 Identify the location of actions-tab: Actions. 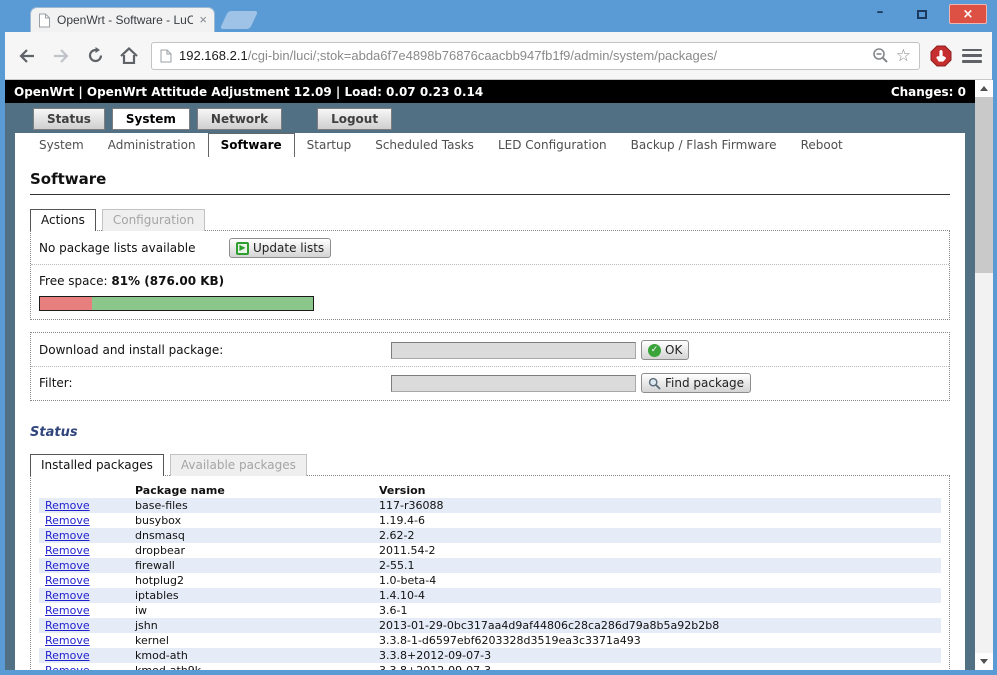
(63, 220).